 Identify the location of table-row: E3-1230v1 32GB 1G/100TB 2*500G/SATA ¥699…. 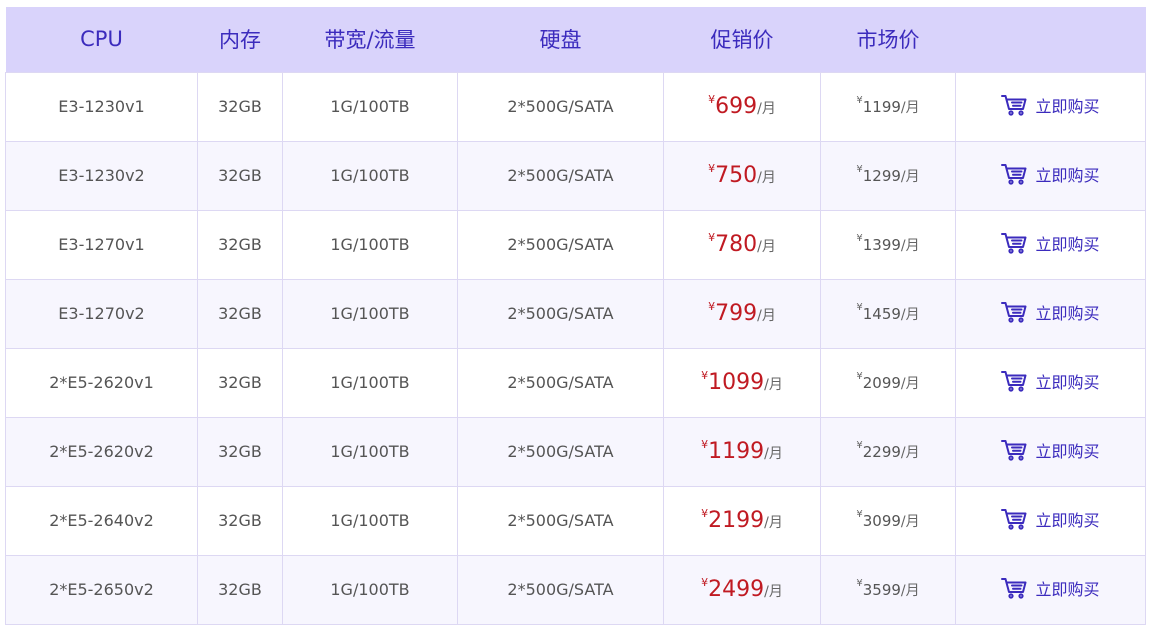
(576, 106).